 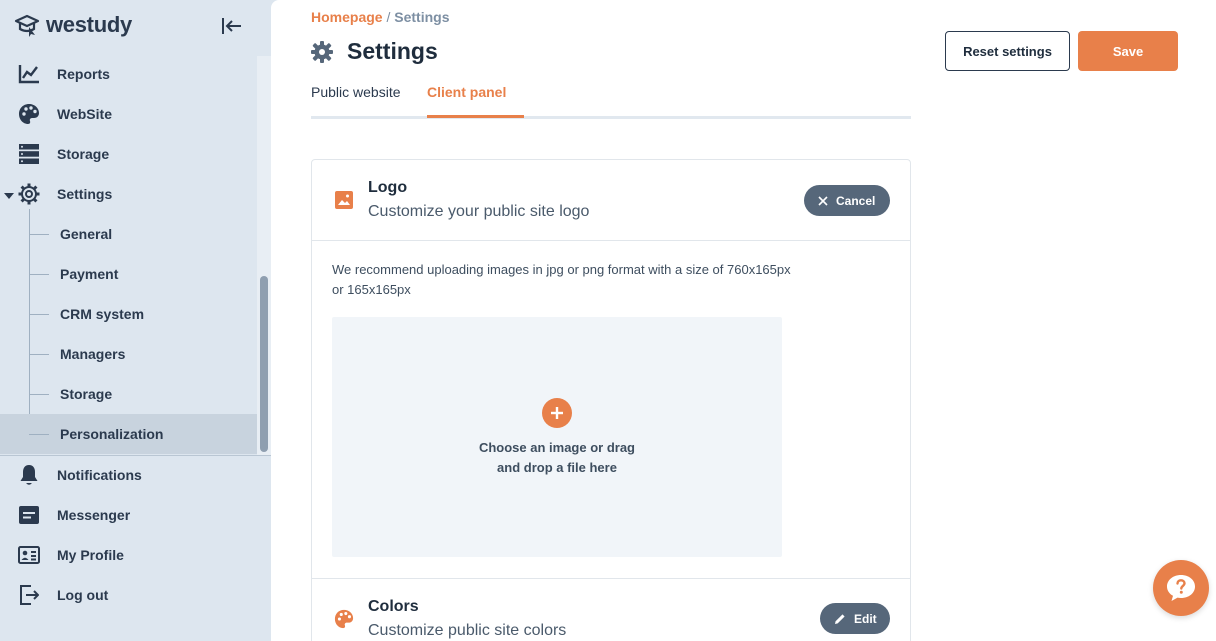 I want to click on colors-section-subtitle: Customize public site colors, so click(x=467, y=630).